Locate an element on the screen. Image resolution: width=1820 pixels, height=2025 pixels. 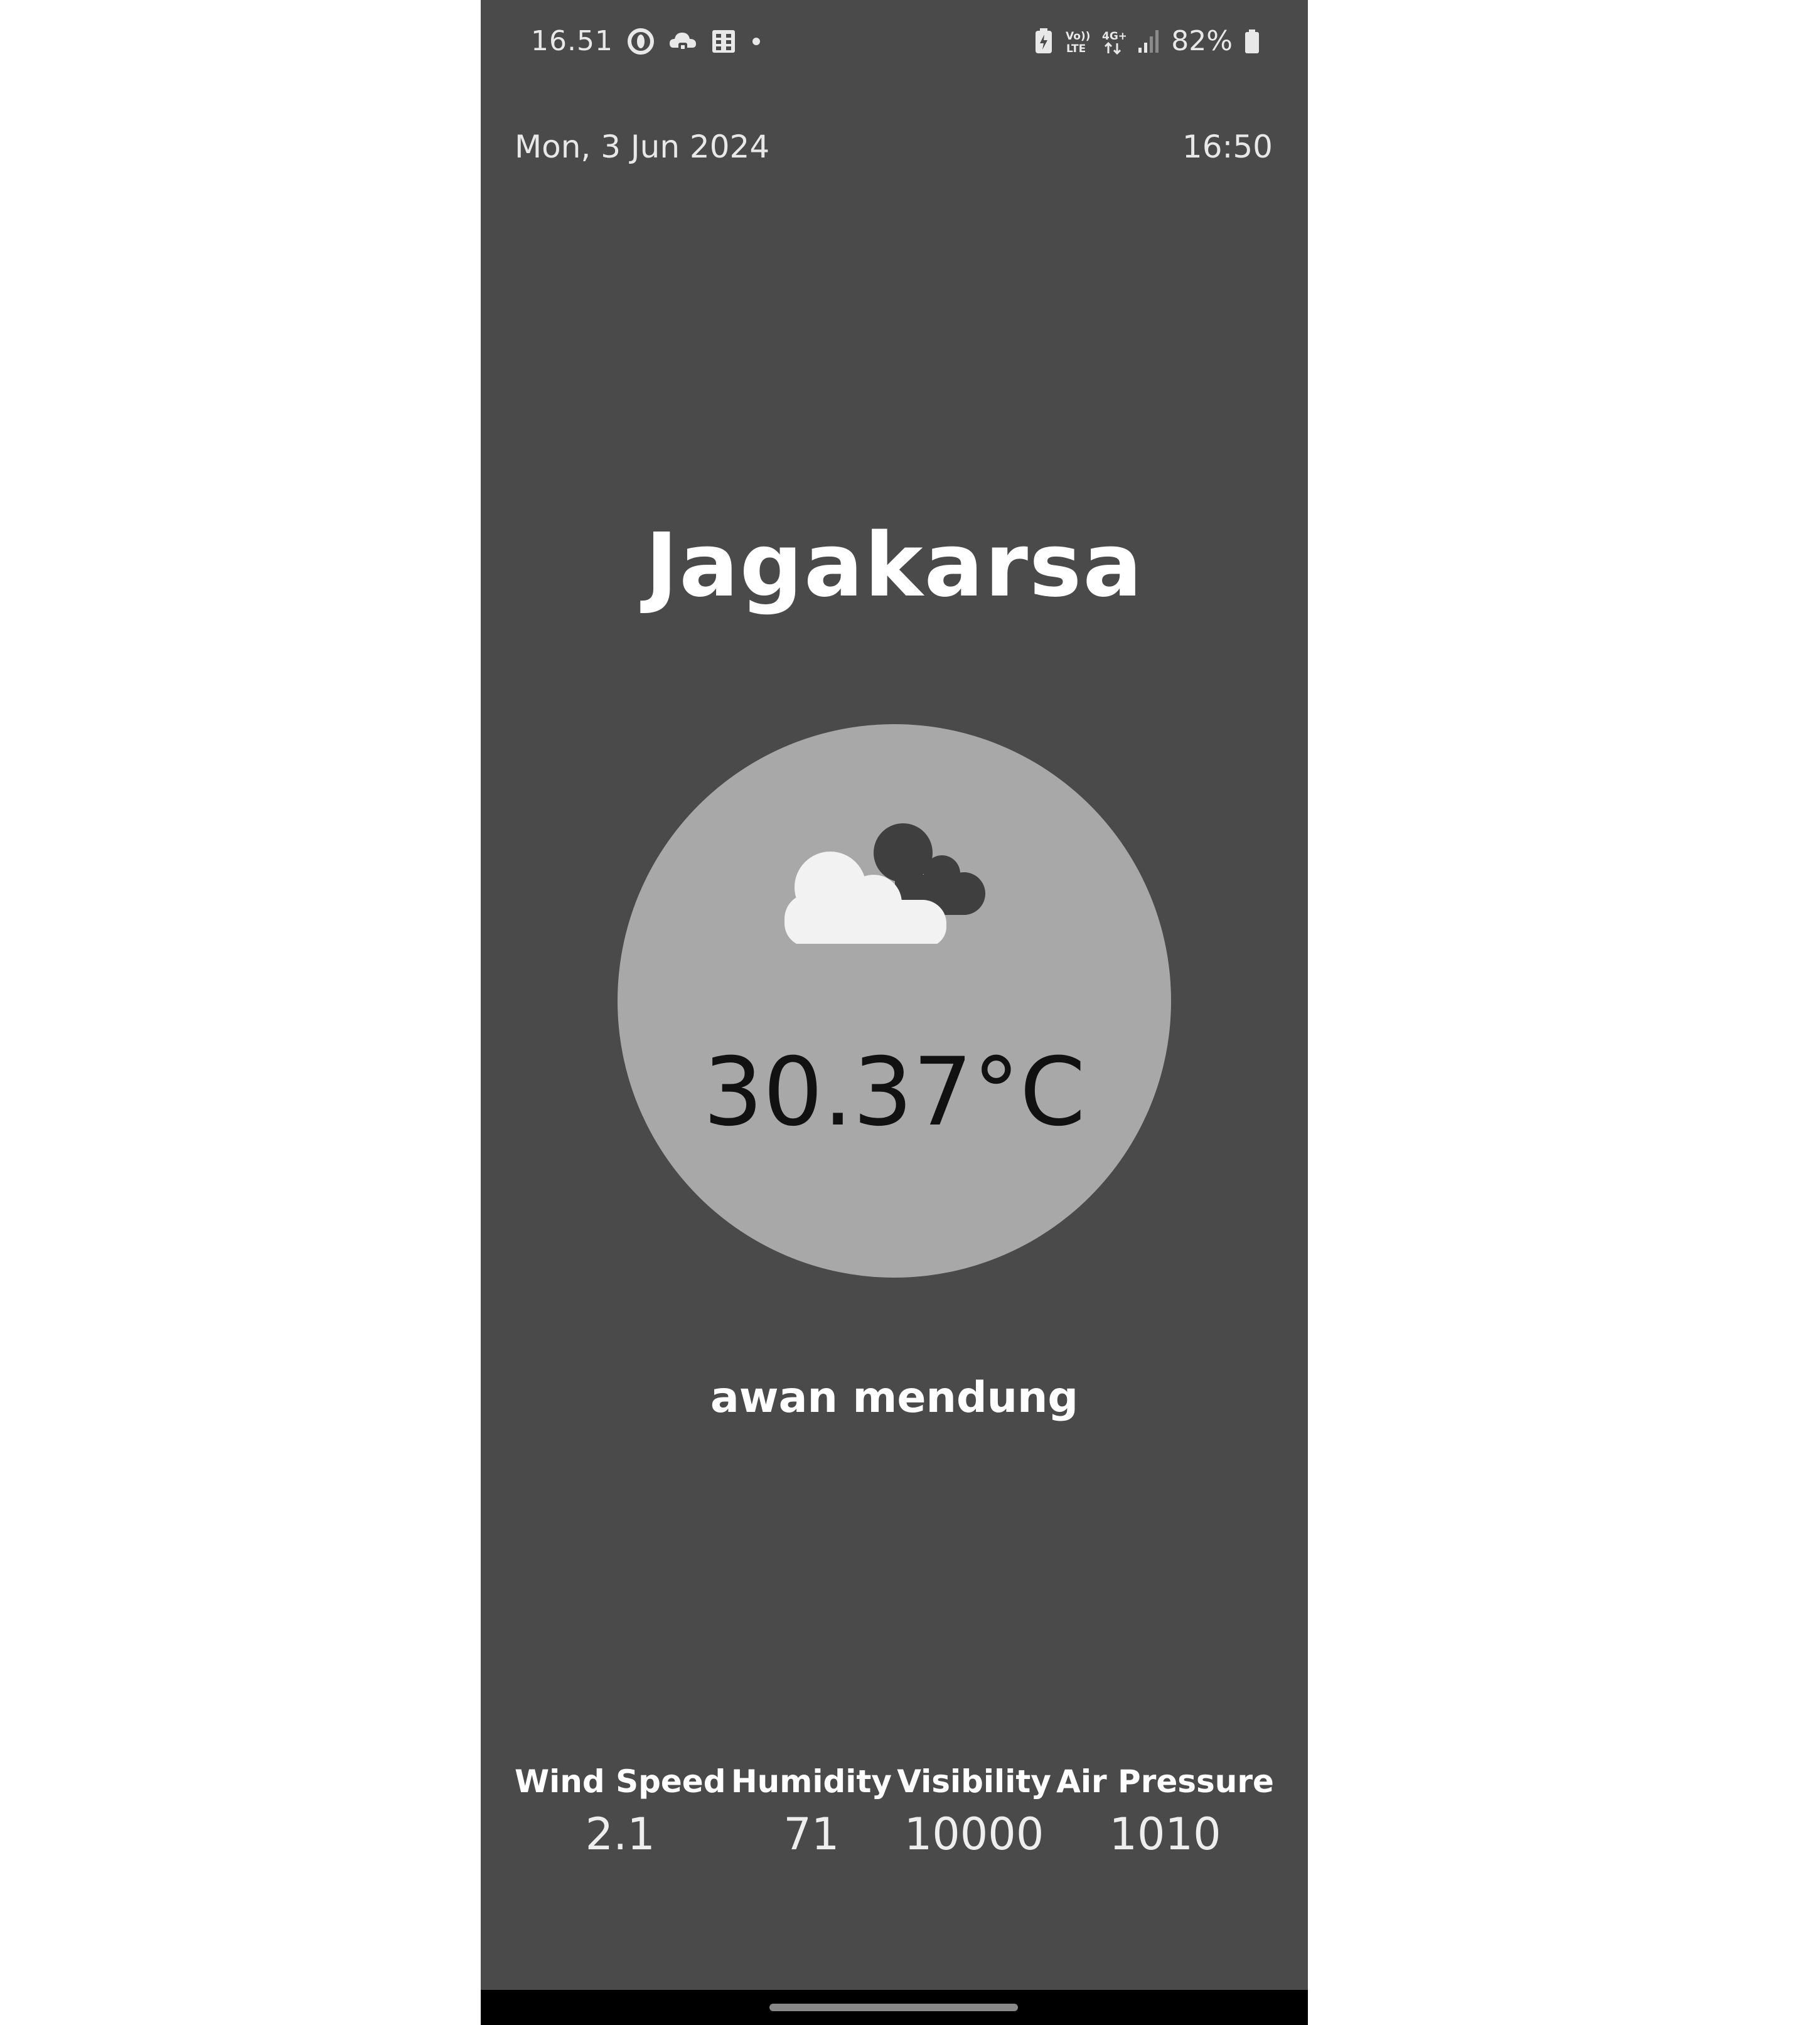
stat-humidity: Humidity 71 is located at coordinates (811, 1811).